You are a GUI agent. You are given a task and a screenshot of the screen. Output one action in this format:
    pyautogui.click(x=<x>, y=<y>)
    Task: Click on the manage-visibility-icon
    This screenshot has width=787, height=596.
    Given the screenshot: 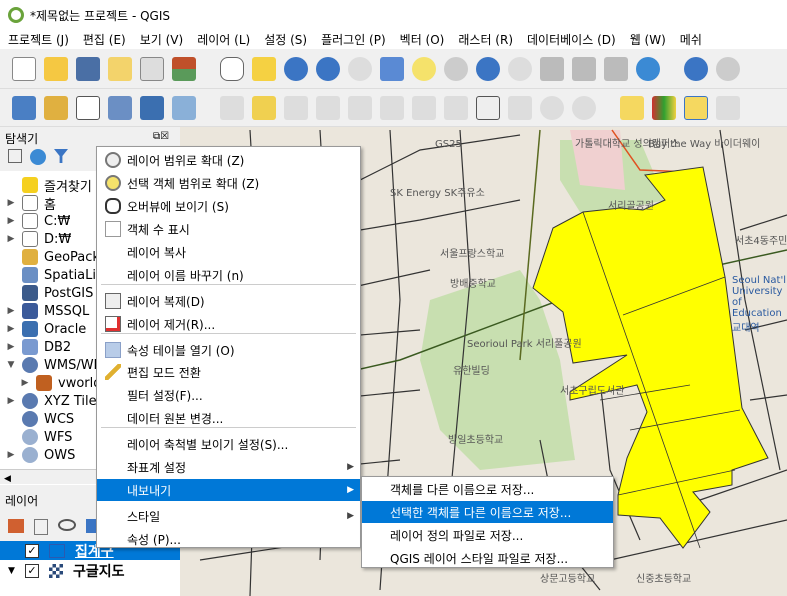 What is the action you would take?
    pyautogui.click(x=67, y=525)
    